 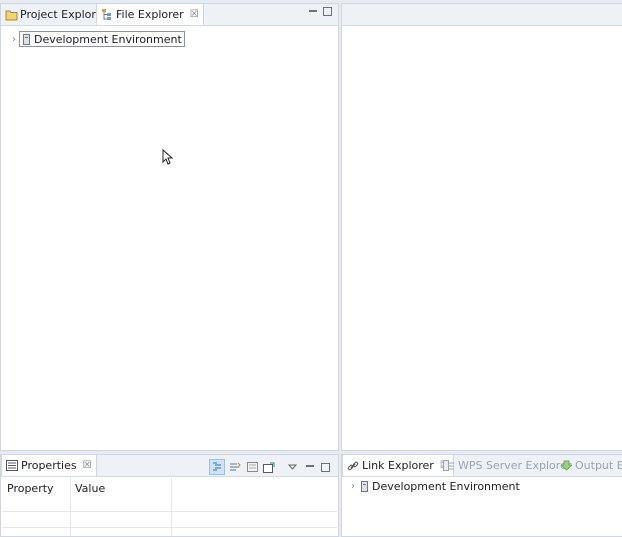 What do you see at coordinates (63, 14) in the screenshot?
I see `tab-project-explorer-label: Project Explorer` at bounding box center [63, 14].